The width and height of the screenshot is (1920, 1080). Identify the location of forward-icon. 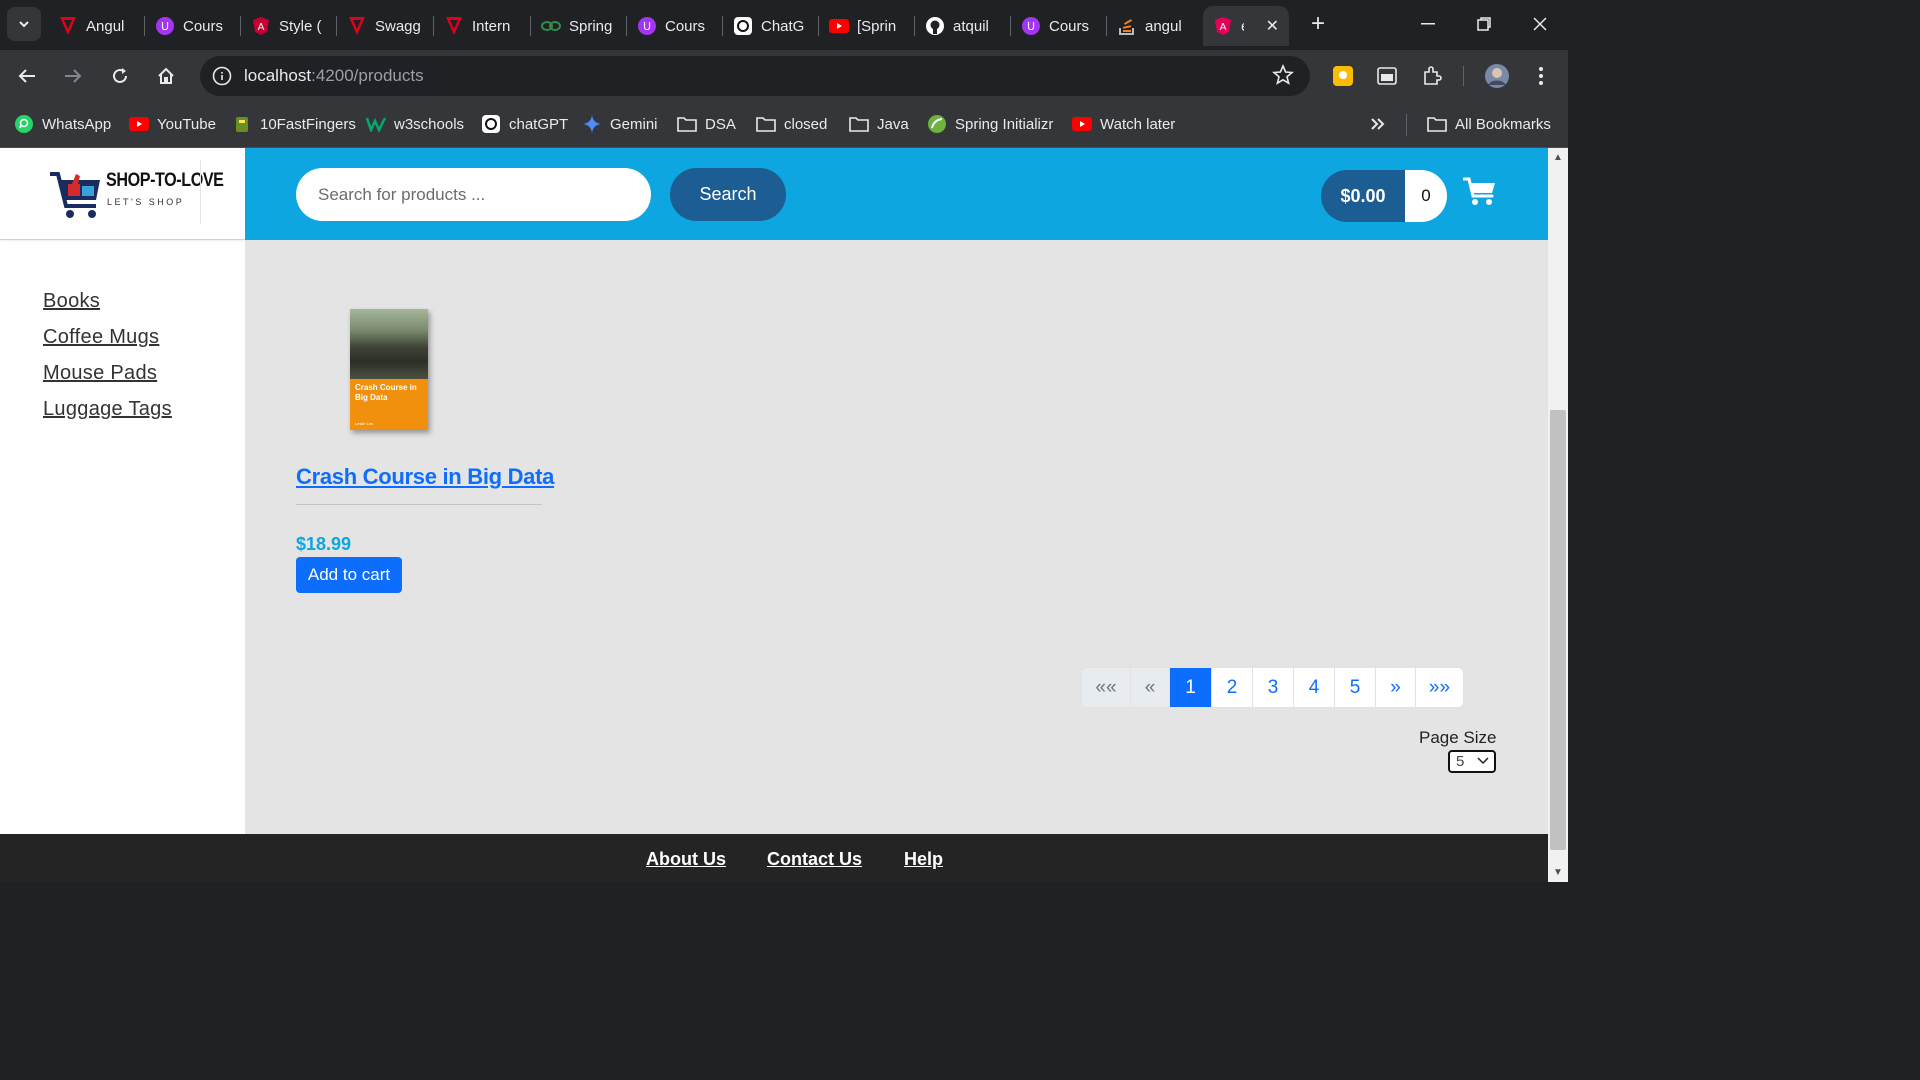
(73, 76).